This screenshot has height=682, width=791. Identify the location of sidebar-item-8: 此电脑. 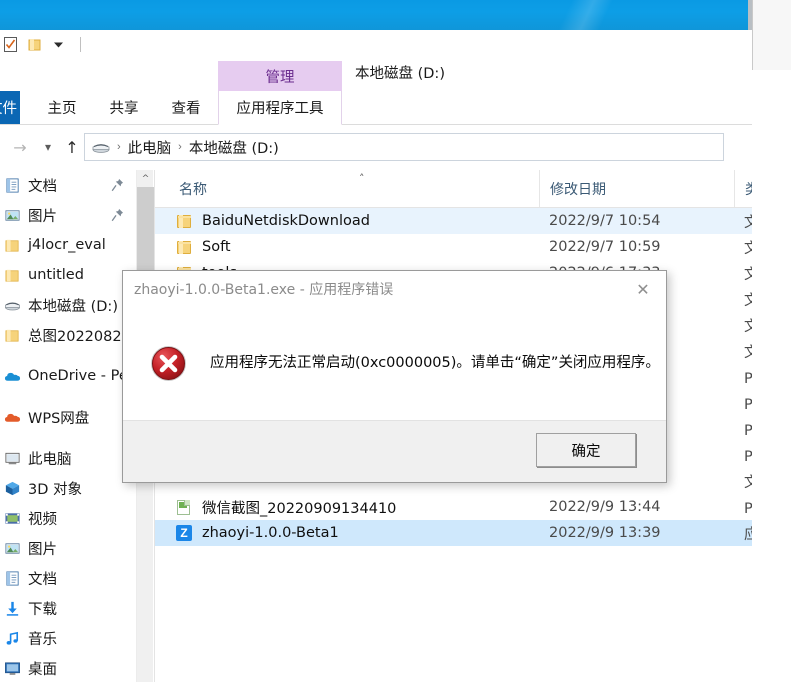
(68, 458).